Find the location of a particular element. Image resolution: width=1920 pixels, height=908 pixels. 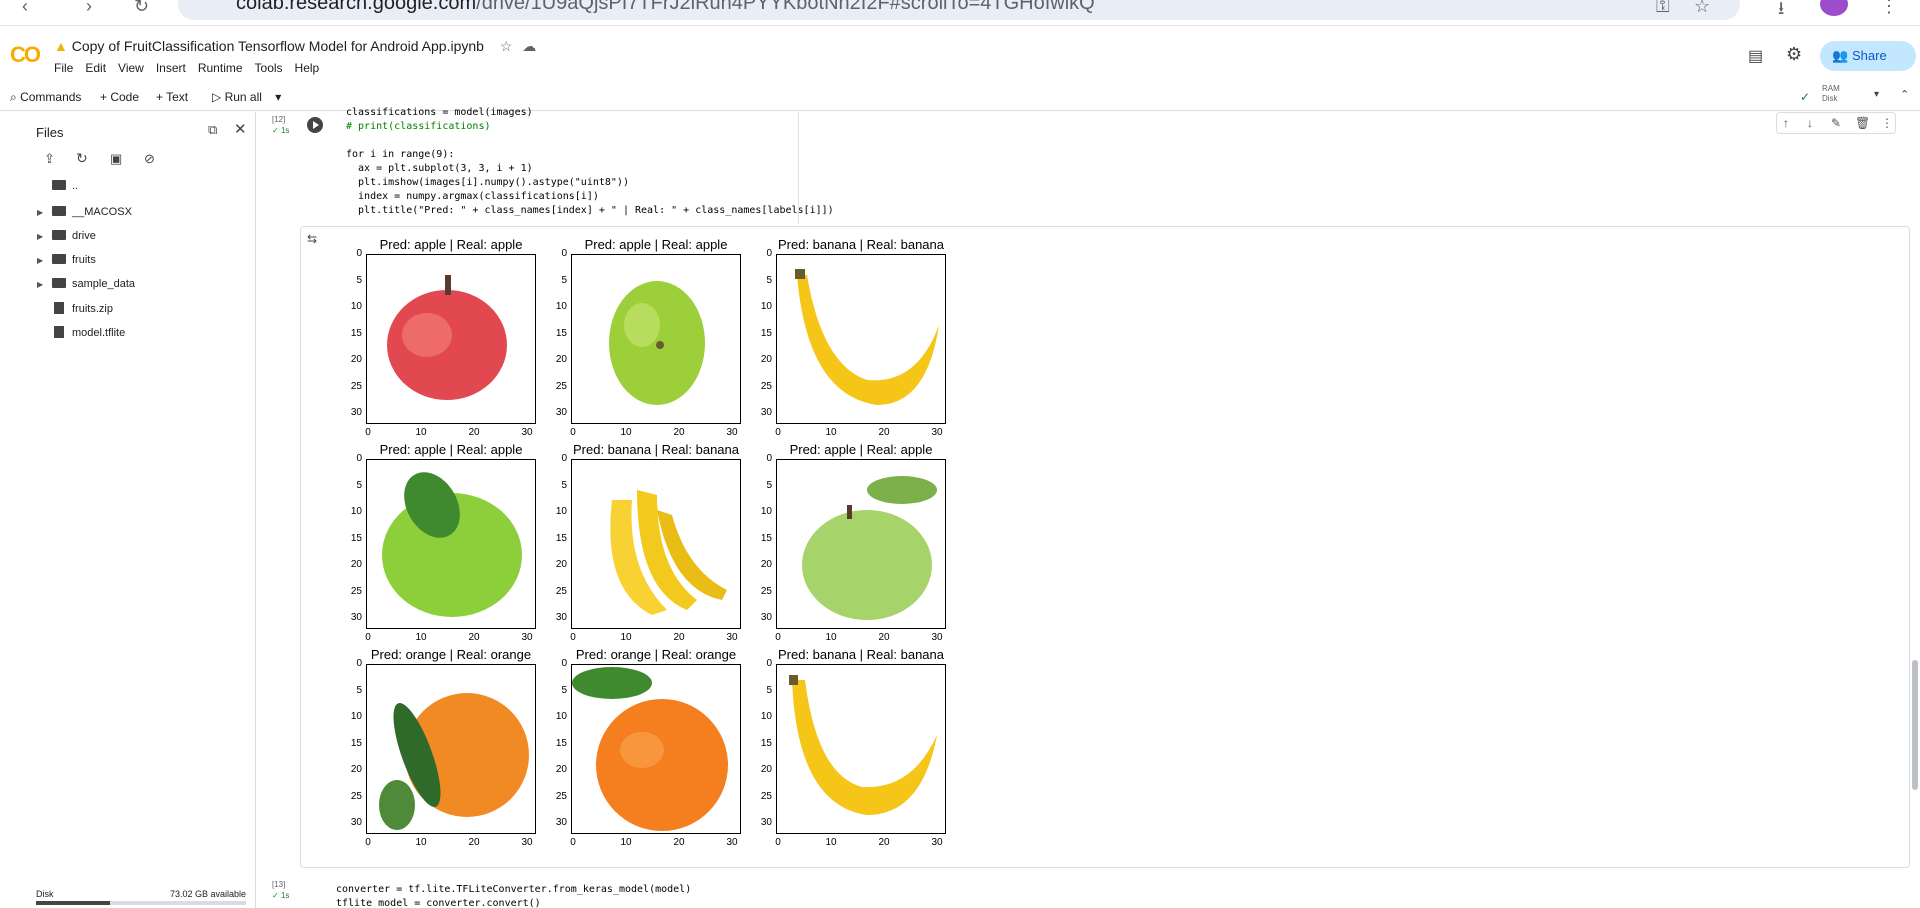

close-icon: ✕ is located at coordinates (240, 129).